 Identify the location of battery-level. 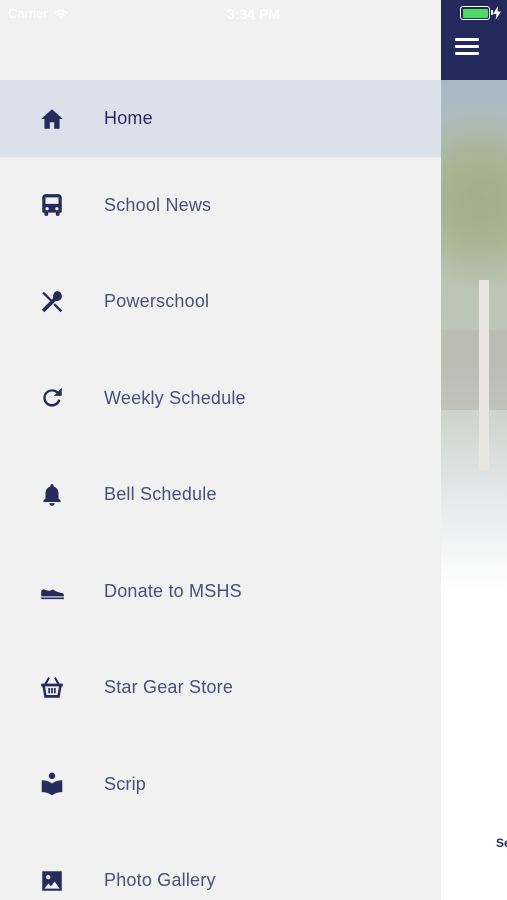
(475, 13).